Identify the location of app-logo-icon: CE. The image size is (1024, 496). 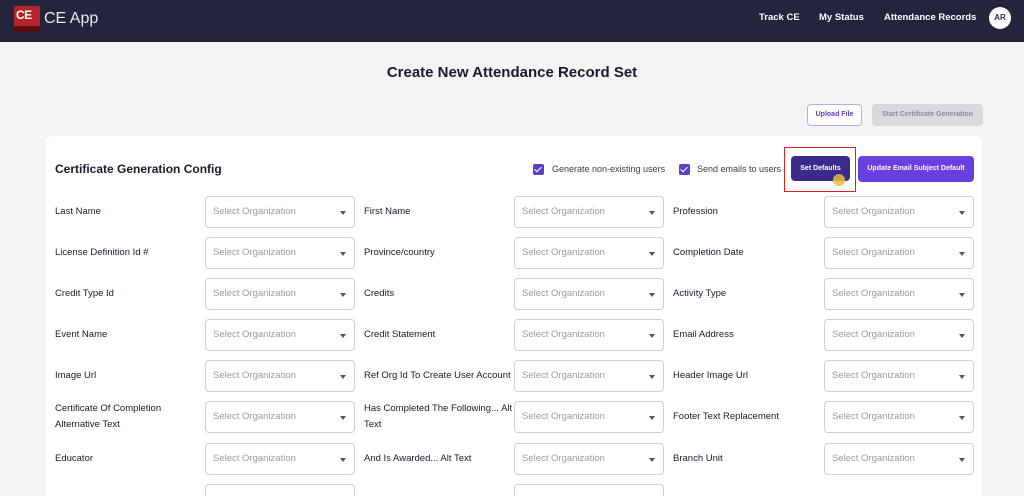
(27, 19).